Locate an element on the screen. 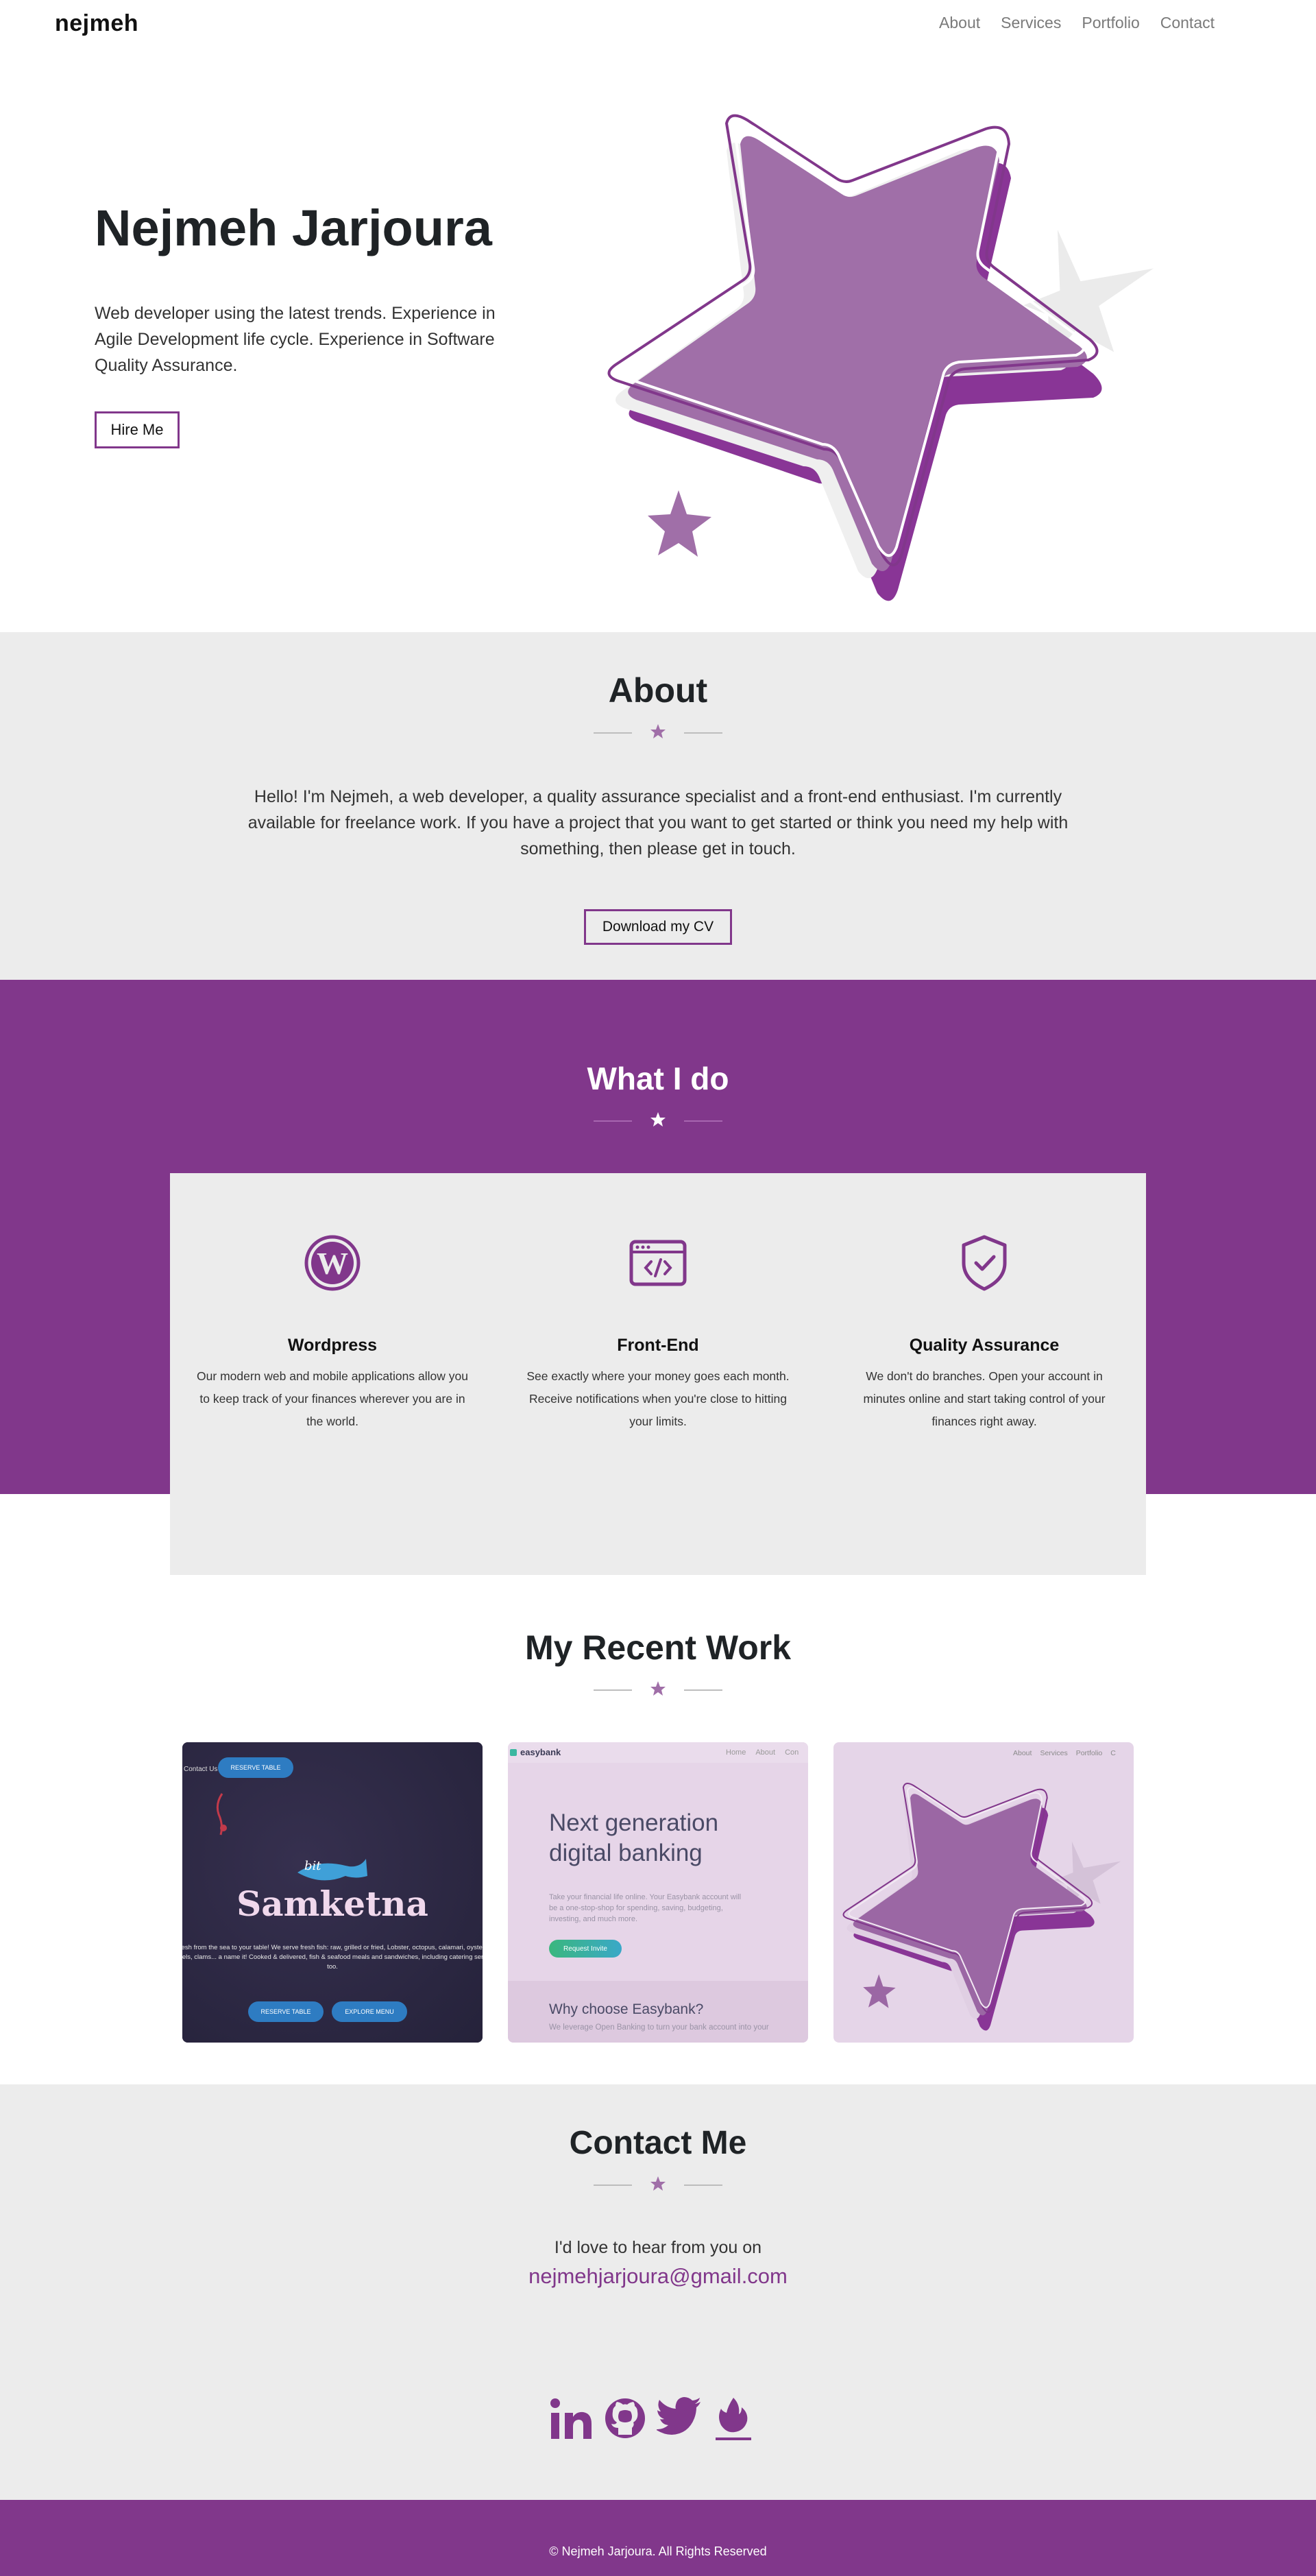  work-divider is located at coordinates (658, 1690).